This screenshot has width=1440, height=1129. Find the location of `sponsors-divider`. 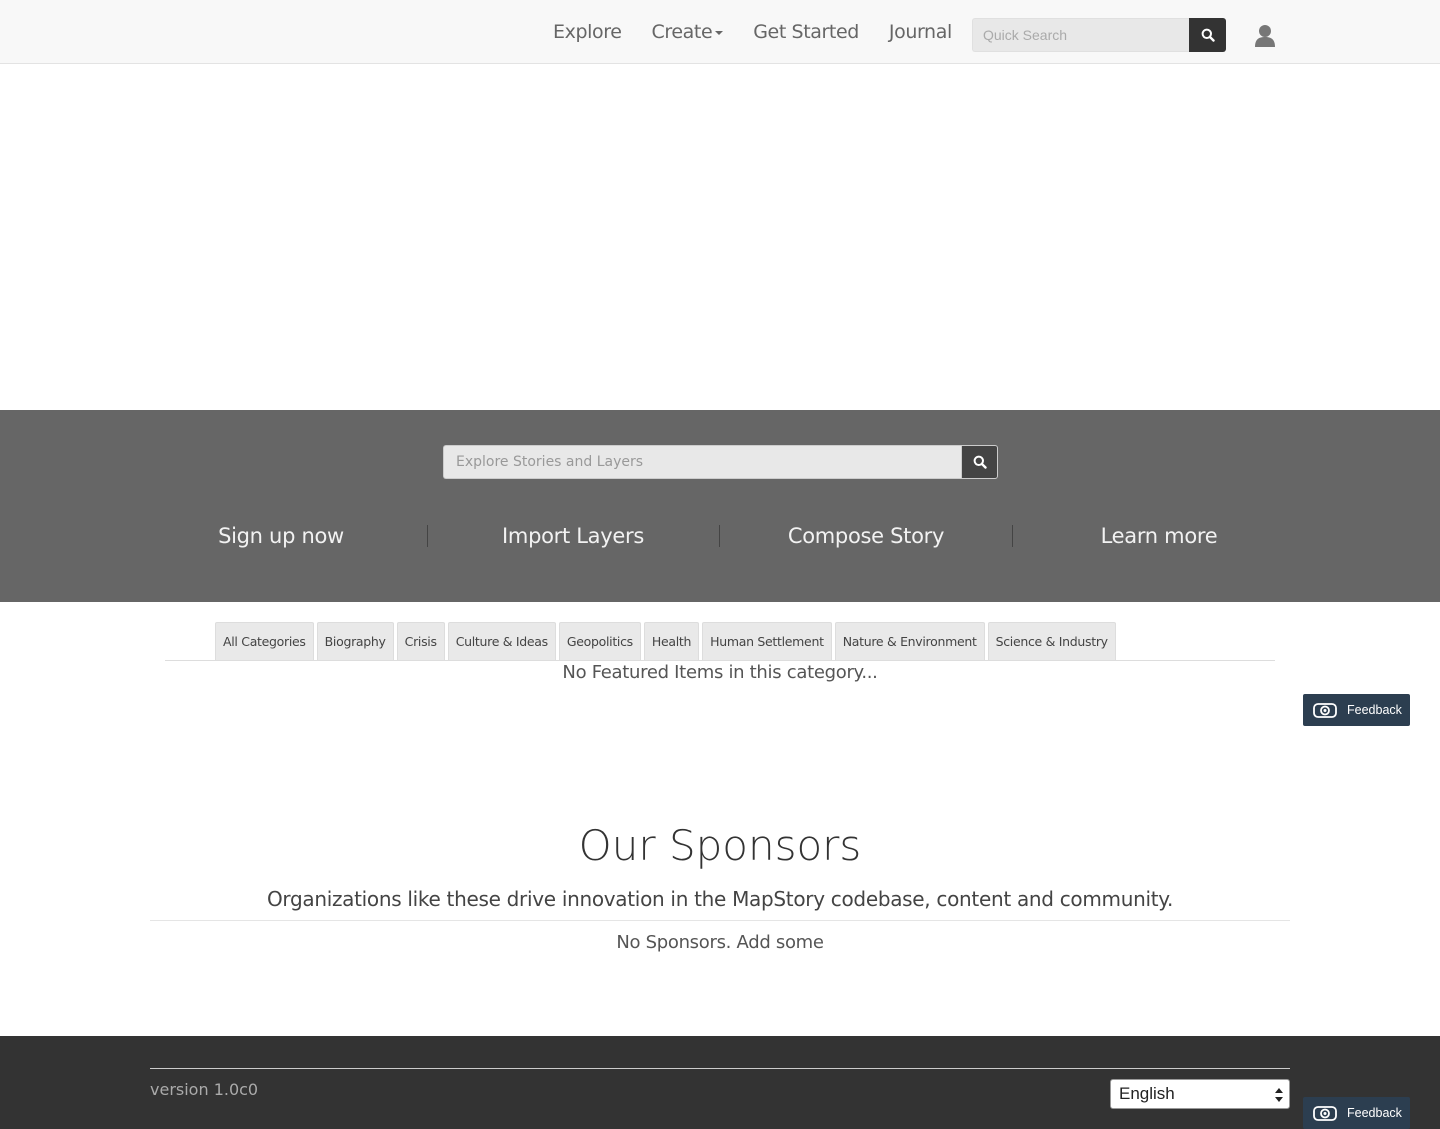

sponsors-divider is located at coordinates (720, 920).